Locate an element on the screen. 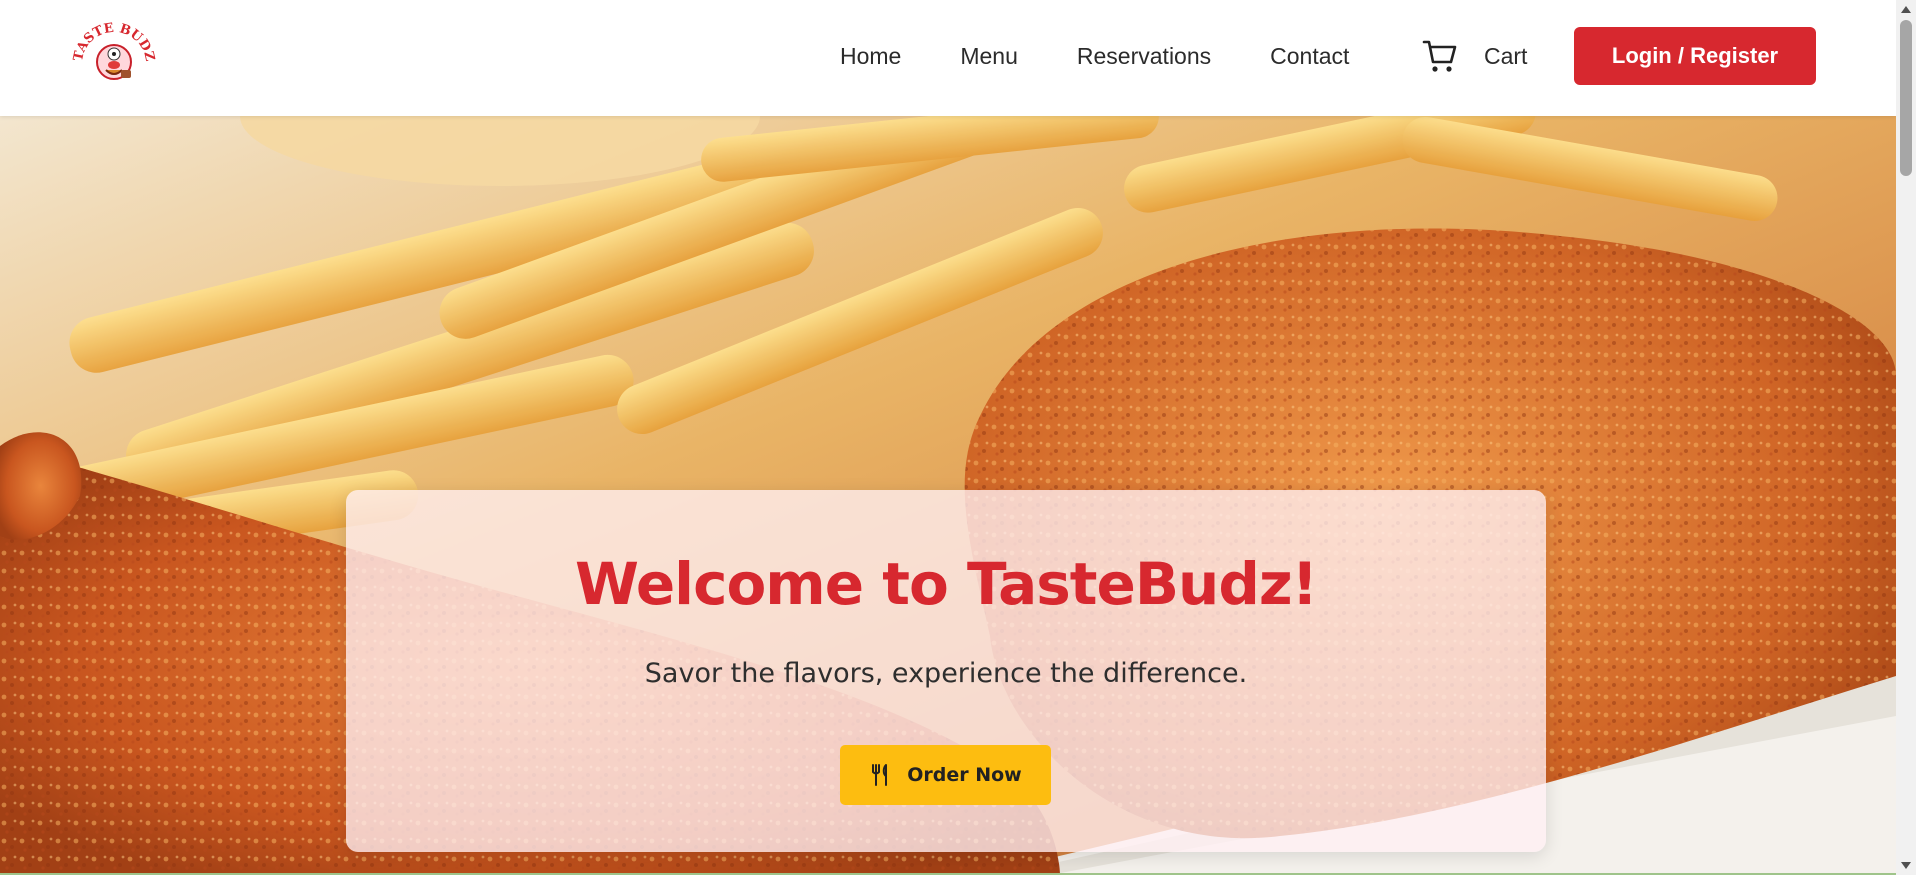 Image resolution: width=1916 pixels, height=875 pixels. nav-link-contact: Contact is located at coordinates (1309, 56).